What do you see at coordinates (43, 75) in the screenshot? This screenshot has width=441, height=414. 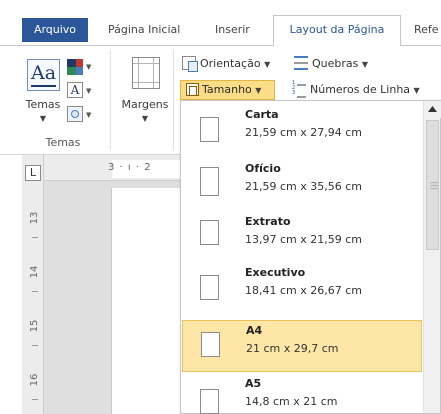 I see `themes-icon: Aa` at bounding box center [43, 75].